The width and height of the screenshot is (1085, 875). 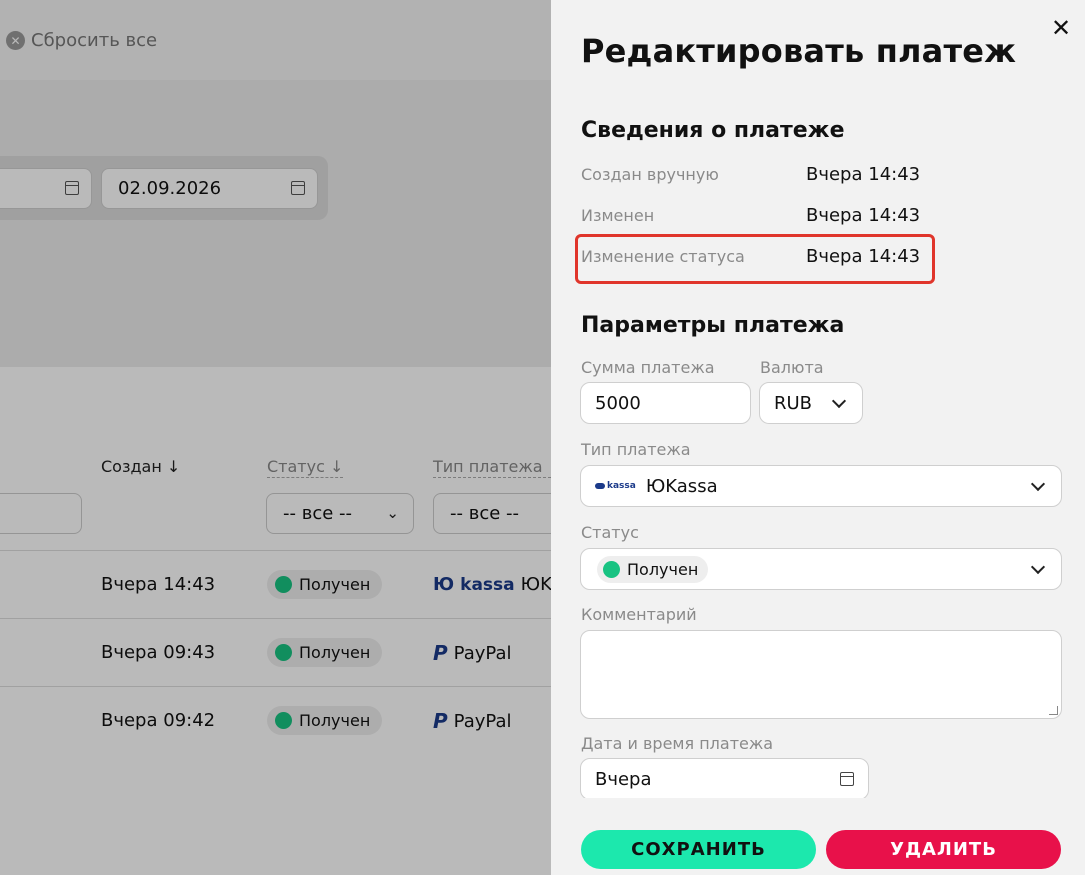 I want to click on payment-type-value: ЮKassa, so click(x=681, y=486).